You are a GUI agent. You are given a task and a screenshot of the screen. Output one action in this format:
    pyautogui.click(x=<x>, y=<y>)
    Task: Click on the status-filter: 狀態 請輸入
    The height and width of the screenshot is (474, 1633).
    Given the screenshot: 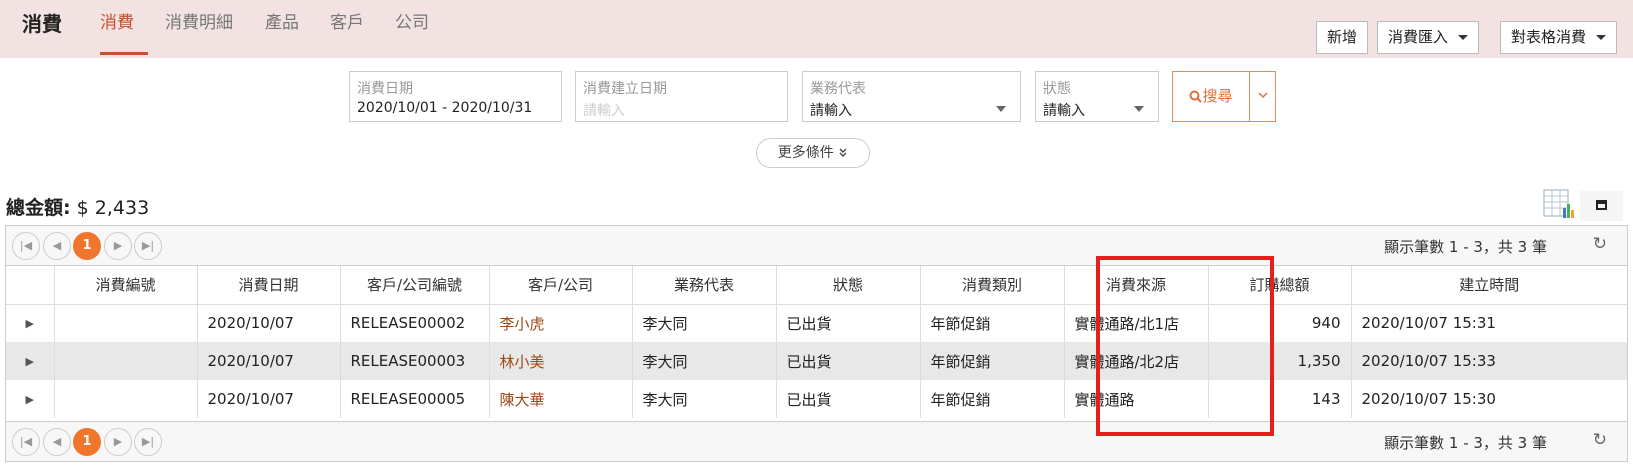 What is the action you would take?
    pyautogui.click(x=1097, y=96)
    